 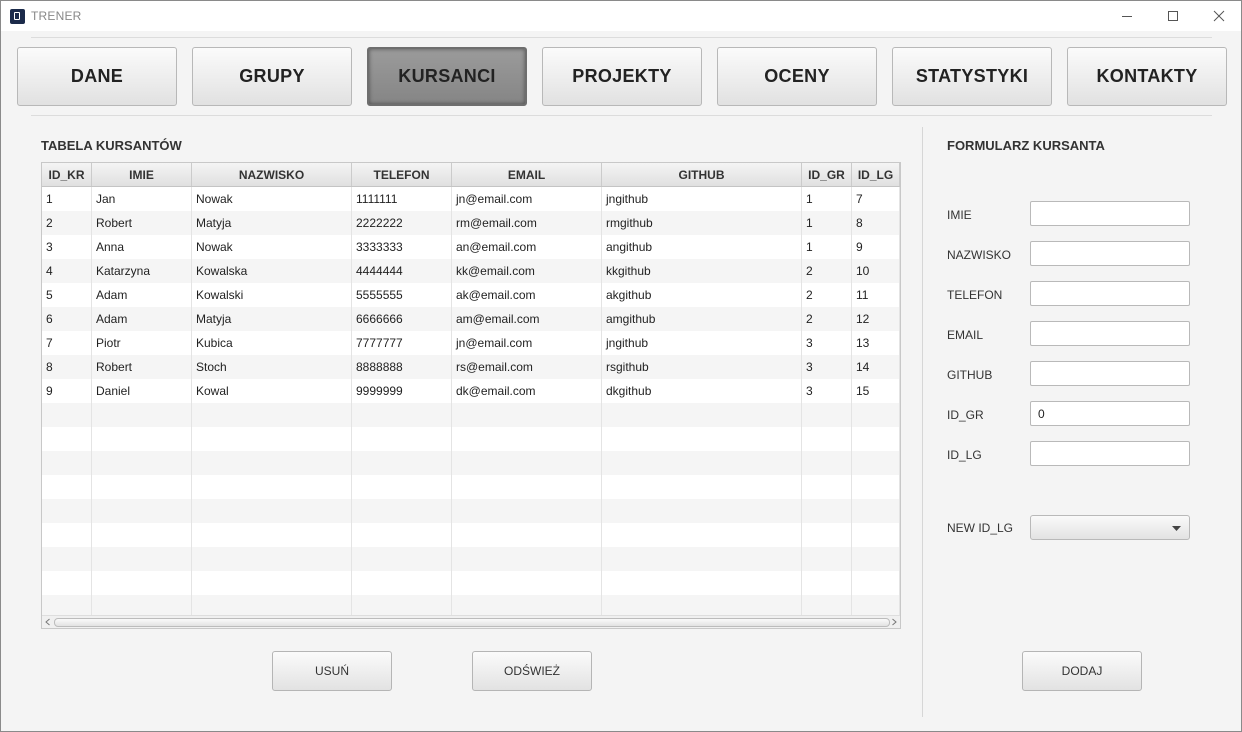 I want to click on nav-kursanci-button: KURSANCI, so click(x=447, y=76).